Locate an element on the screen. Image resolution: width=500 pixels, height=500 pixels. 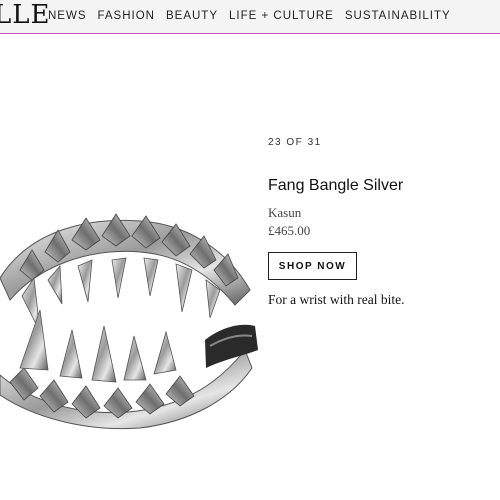
product-price: £465.00 is located at coordinates (289, 230).